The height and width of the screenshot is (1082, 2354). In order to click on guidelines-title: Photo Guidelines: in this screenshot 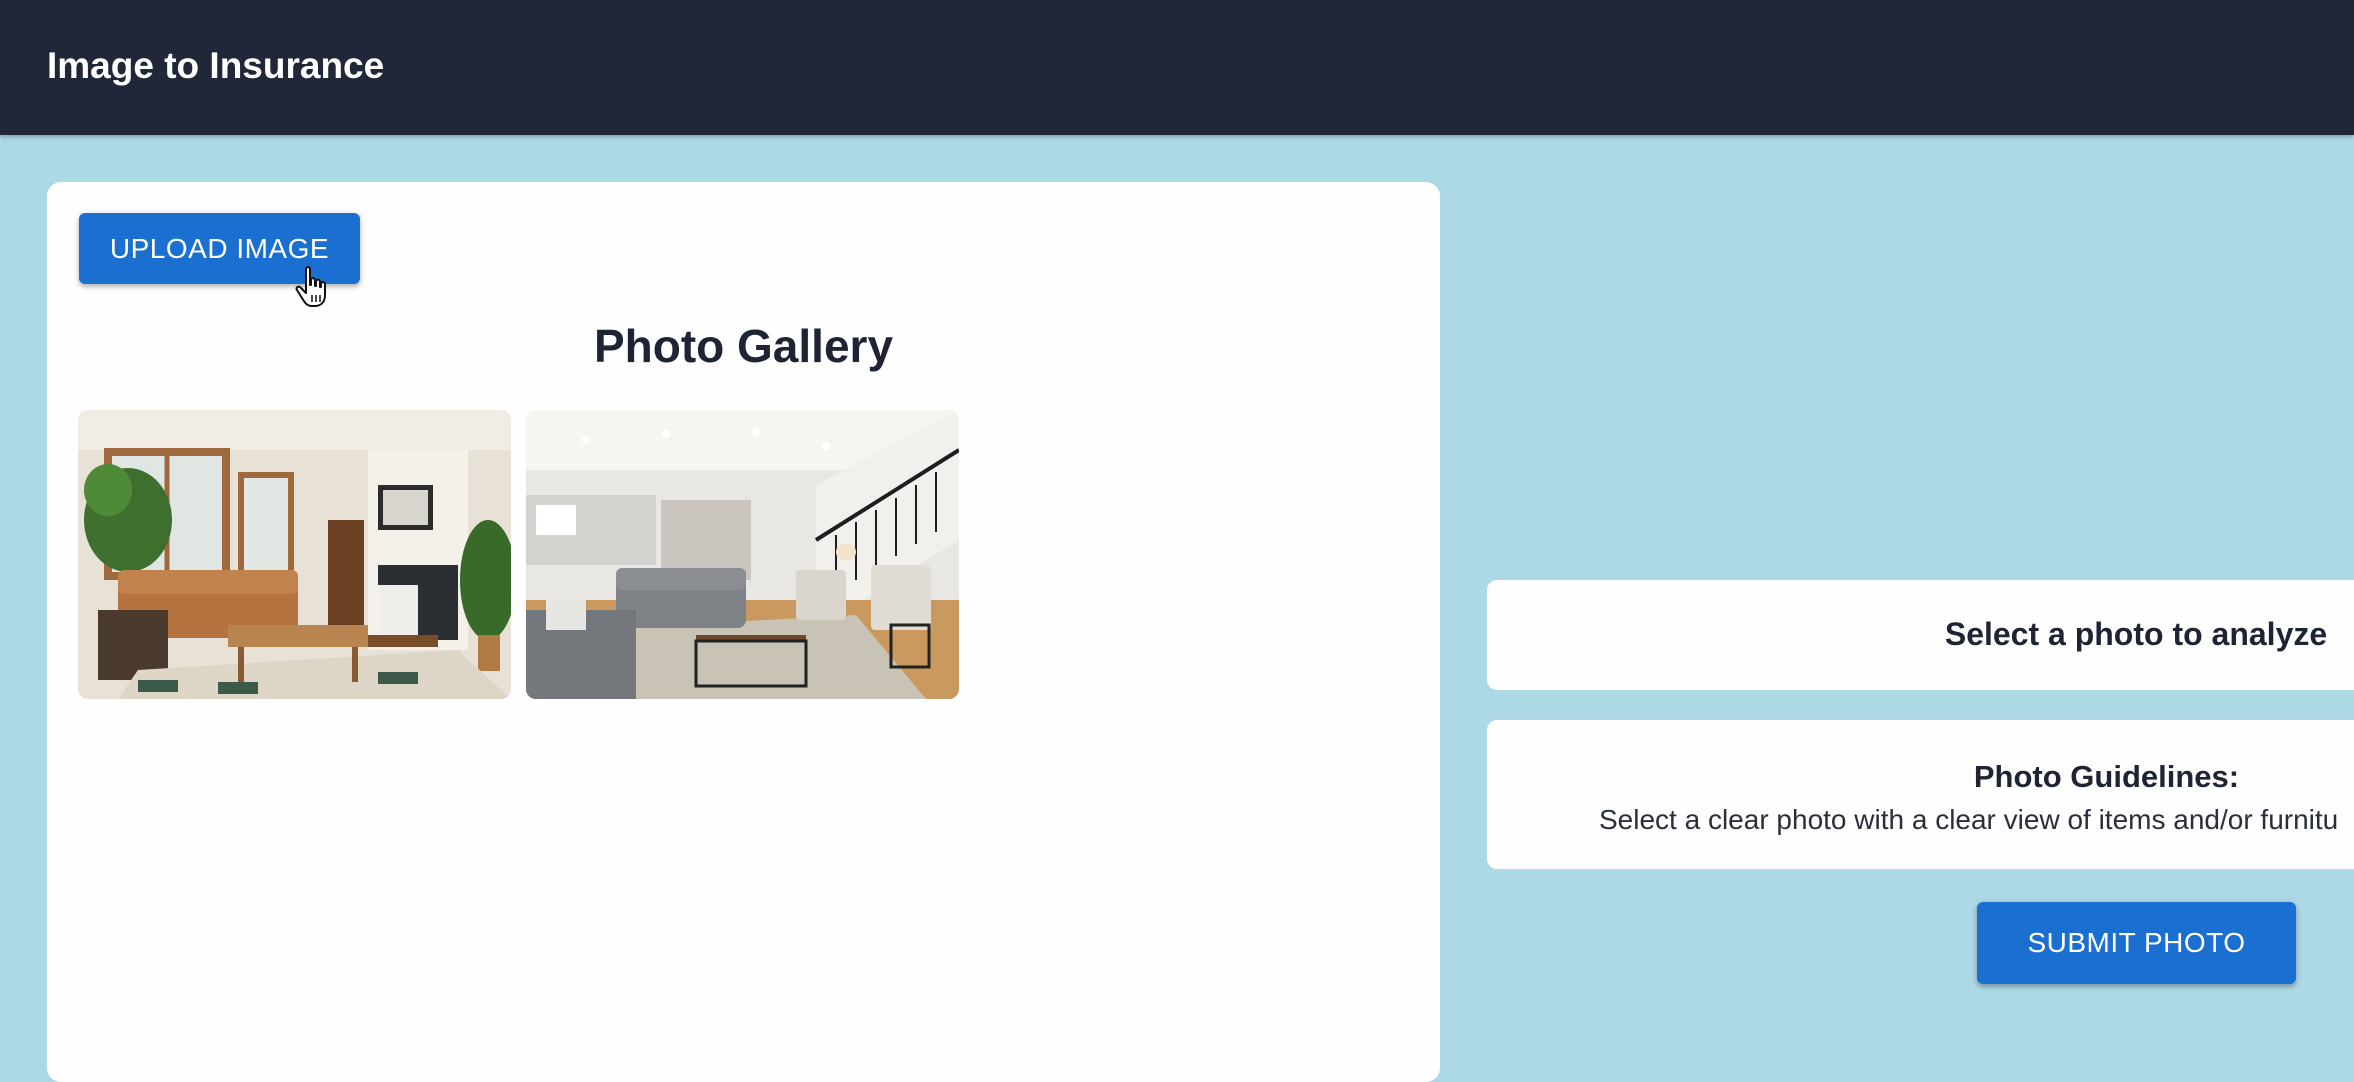, I will do `click(2106, 776)`.